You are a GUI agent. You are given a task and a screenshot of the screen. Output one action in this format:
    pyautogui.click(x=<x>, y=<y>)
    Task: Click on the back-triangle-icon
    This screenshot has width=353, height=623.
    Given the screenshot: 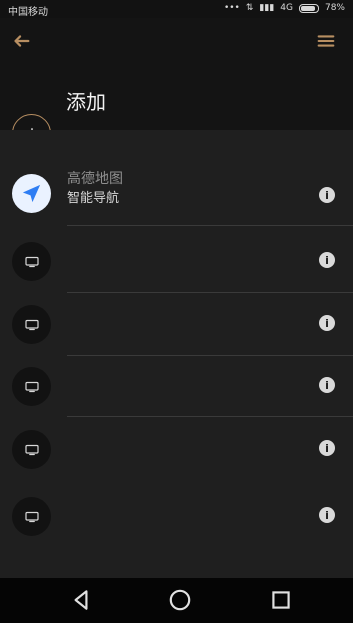 What is the action you would take?
    pyautogui.click(x=81, y=600)
    